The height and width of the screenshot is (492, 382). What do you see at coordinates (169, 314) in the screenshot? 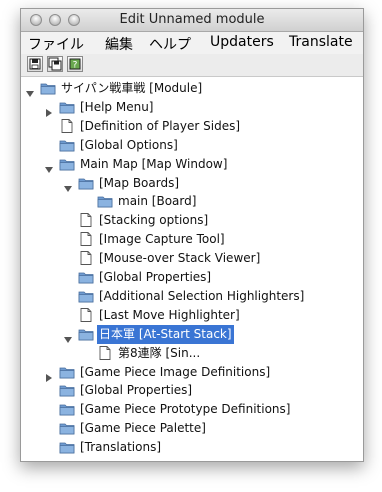
I see `tree-node-label: [Last Move Highlighter]` at bounding box center [169, 314].